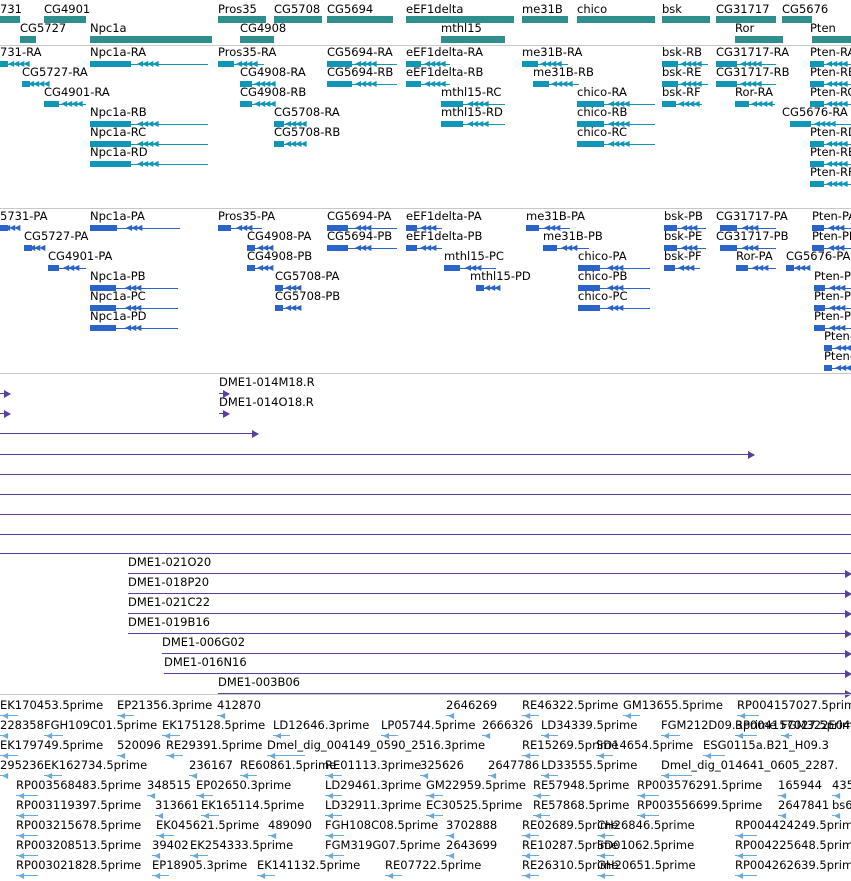 This screenshot has width=851, height=881. I want to click on gene-label: CG5676, so click(805, 9).